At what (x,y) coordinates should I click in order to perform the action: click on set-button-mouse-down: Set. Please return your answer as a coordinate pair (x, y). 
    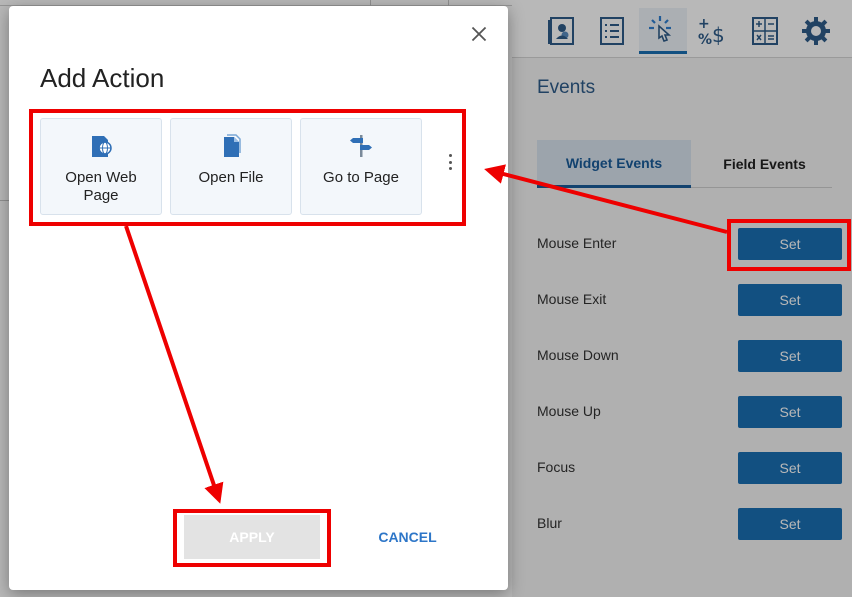
    Looking at the image, I should click on (790, 356).